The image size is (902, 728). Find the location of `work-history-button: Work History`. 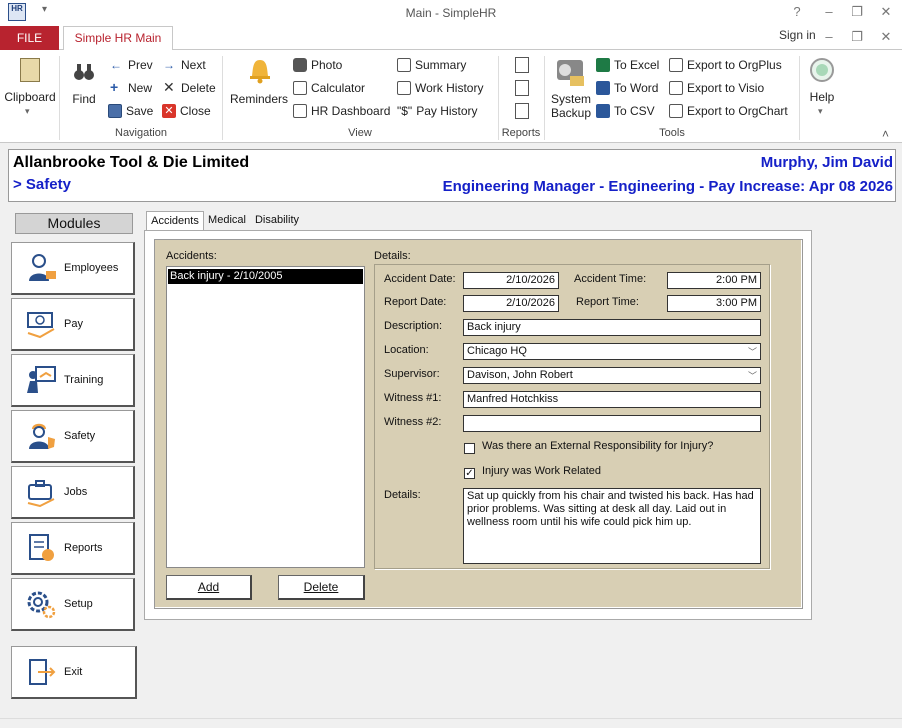

work-history-button: Work History is located at coordinates (440, 88).